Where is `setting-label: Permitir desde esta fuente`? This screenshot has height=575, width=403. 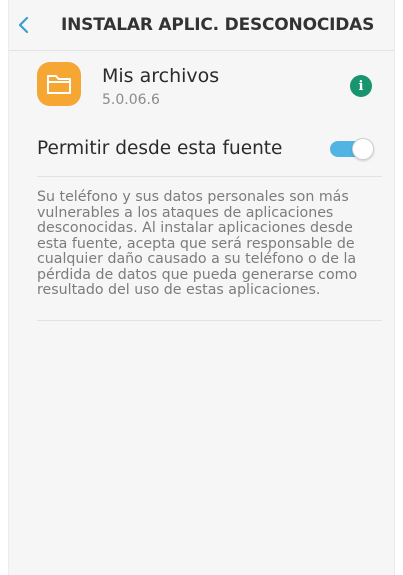 setting-label: Permitir desde esta fuente is located at coordinates (160, 148).